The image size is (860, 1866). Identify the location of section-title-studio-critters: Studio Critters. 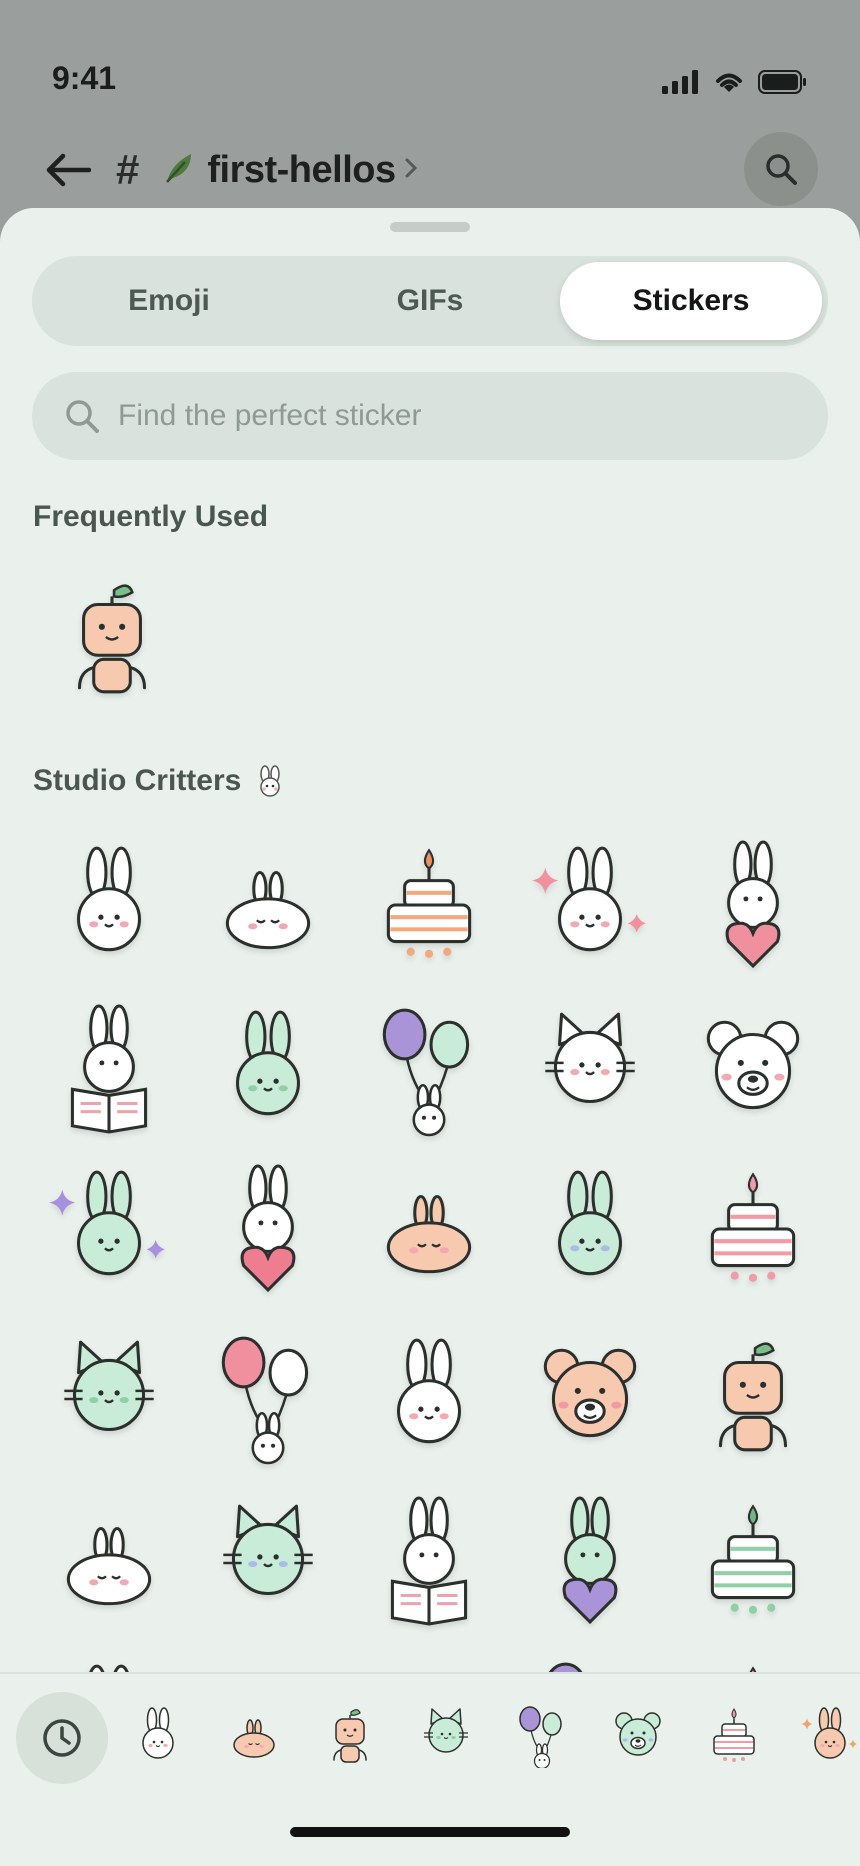
(159, 781).